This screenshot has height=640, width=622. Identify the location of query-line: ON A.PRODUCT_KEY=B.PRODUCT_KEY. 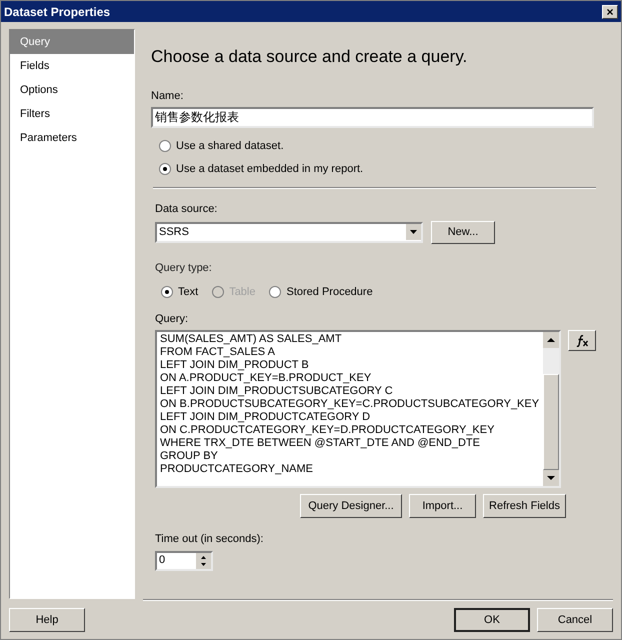
(266, 378).